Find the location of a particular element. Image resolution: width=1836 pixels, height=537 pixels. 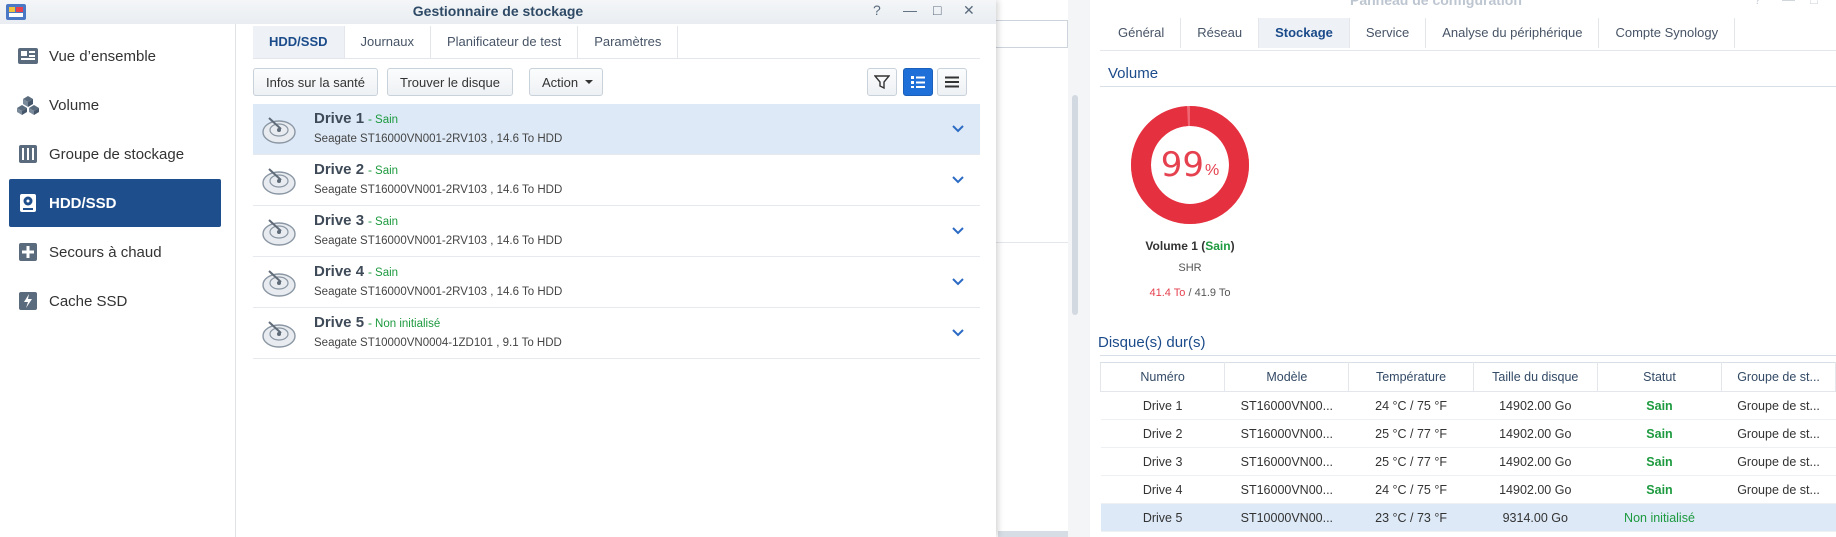

list-view-button is located at coordinates (952, 82).